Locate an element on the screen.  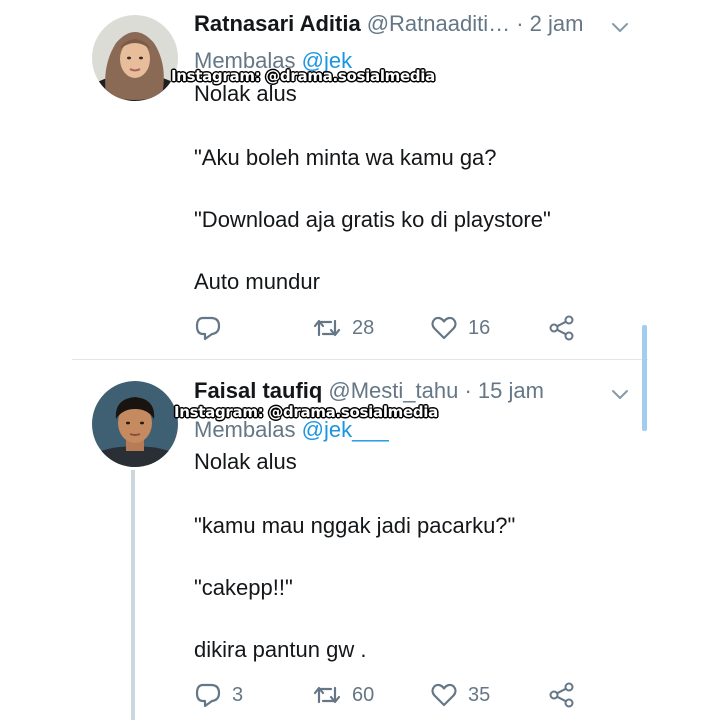
watermark: Instagram: @drama.sosialmedia is located at coordinates (306, 412).